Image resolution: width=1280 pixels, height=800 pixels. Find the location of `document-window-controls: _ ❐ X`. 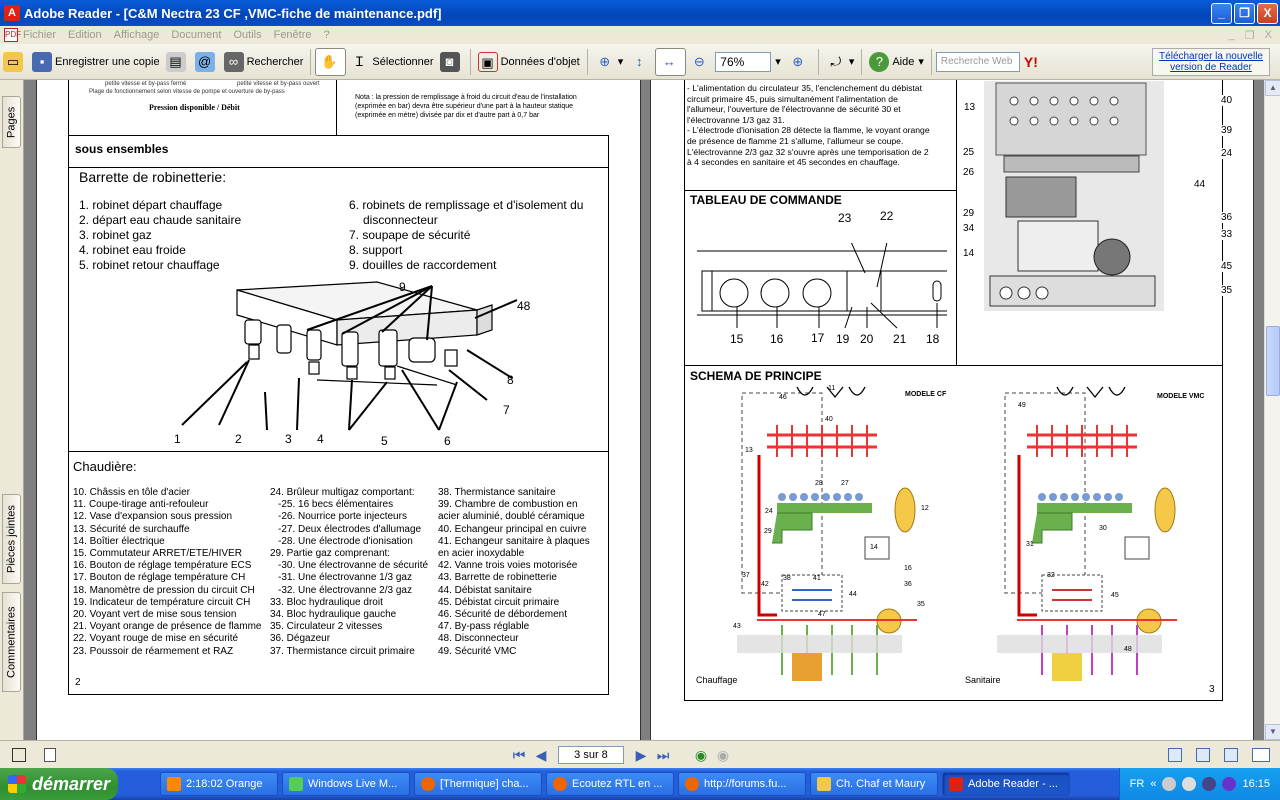

document-window-controls: _ ❐ X is located at coordinates (1250, 35).